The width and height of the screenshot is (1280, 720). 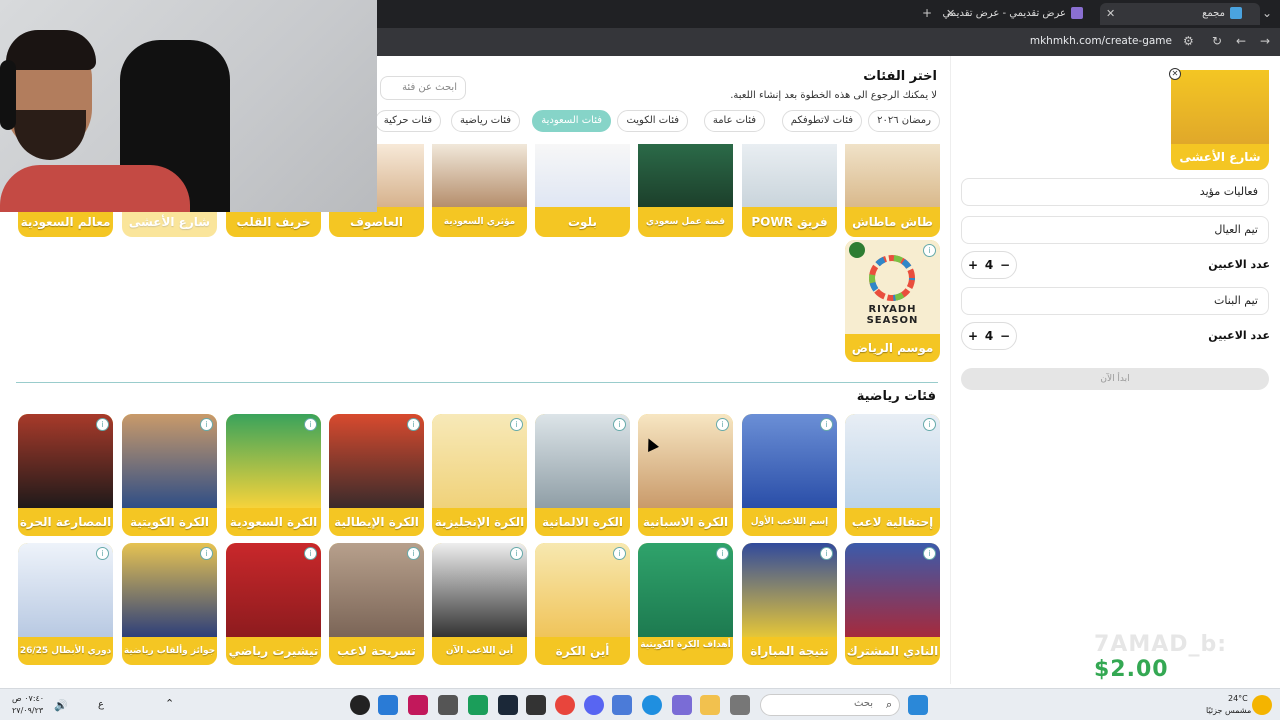 I want to click on category-card: i الكرة الإنجليزية, so click(x=479, y=475).